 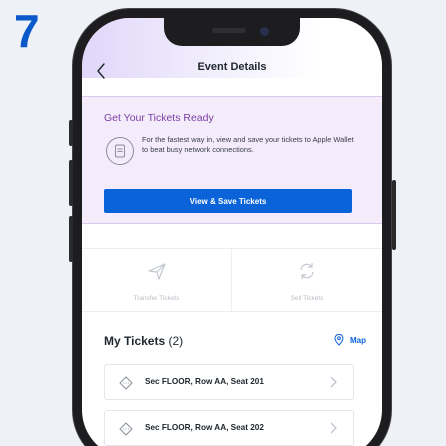 I want to click on ticket-row: Sec FLOOR, Row AA, Seat 202, so click(x=229, y=428).